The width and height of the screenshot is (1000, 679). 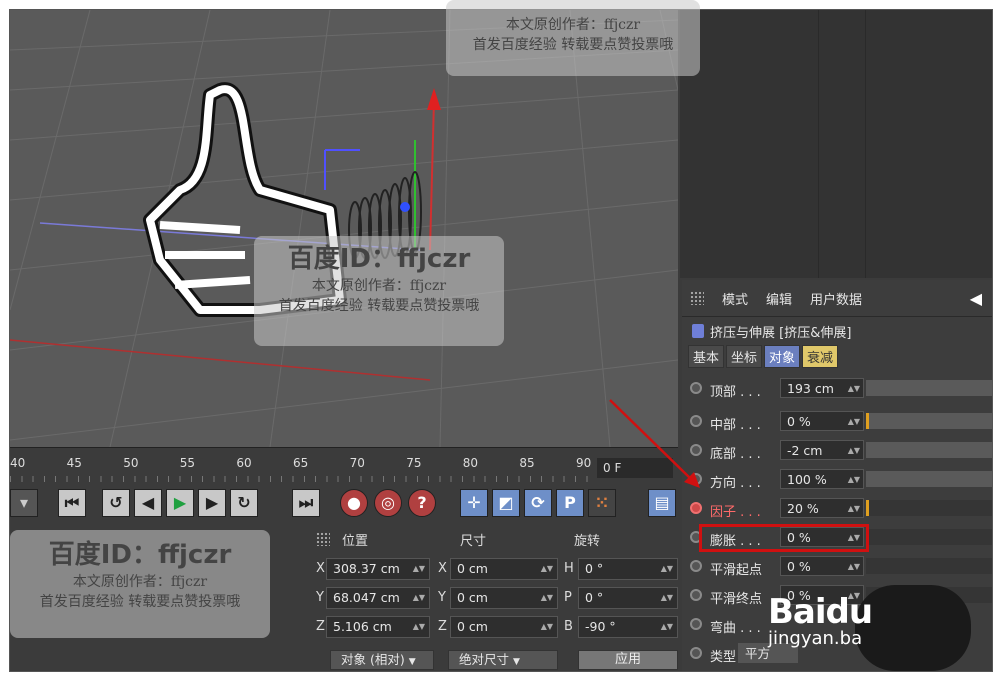 I want to click on timeline-tick: 70, so click(x=357, y=463).